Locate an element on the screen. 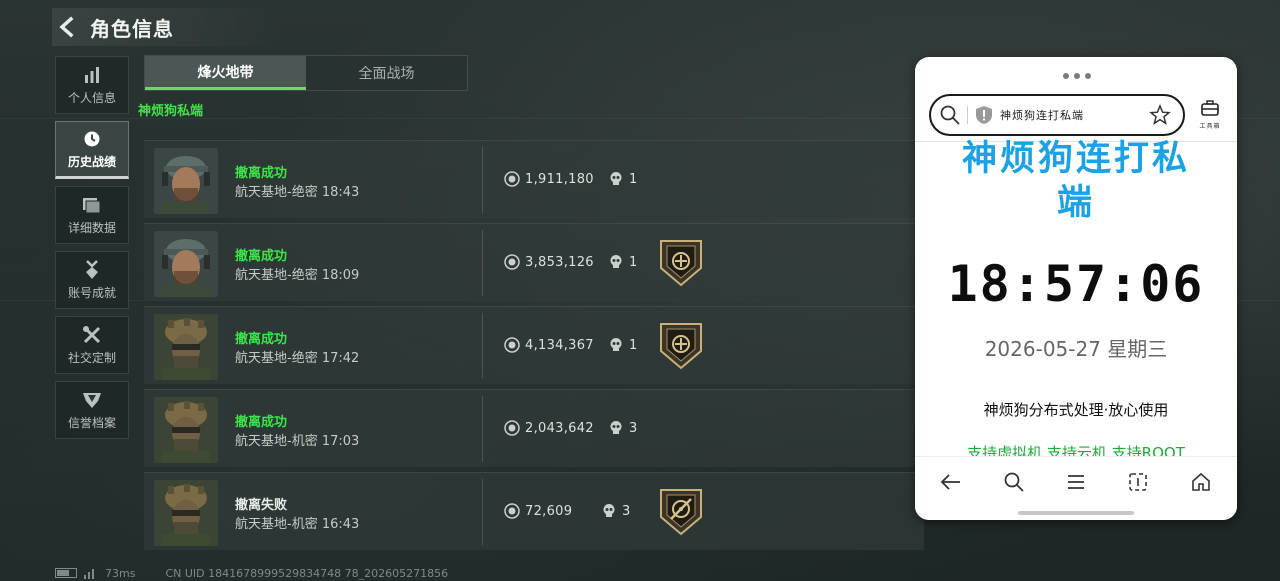  promo-title-text: 神烦狗连打私端 is located at coordinates (1075, 181).